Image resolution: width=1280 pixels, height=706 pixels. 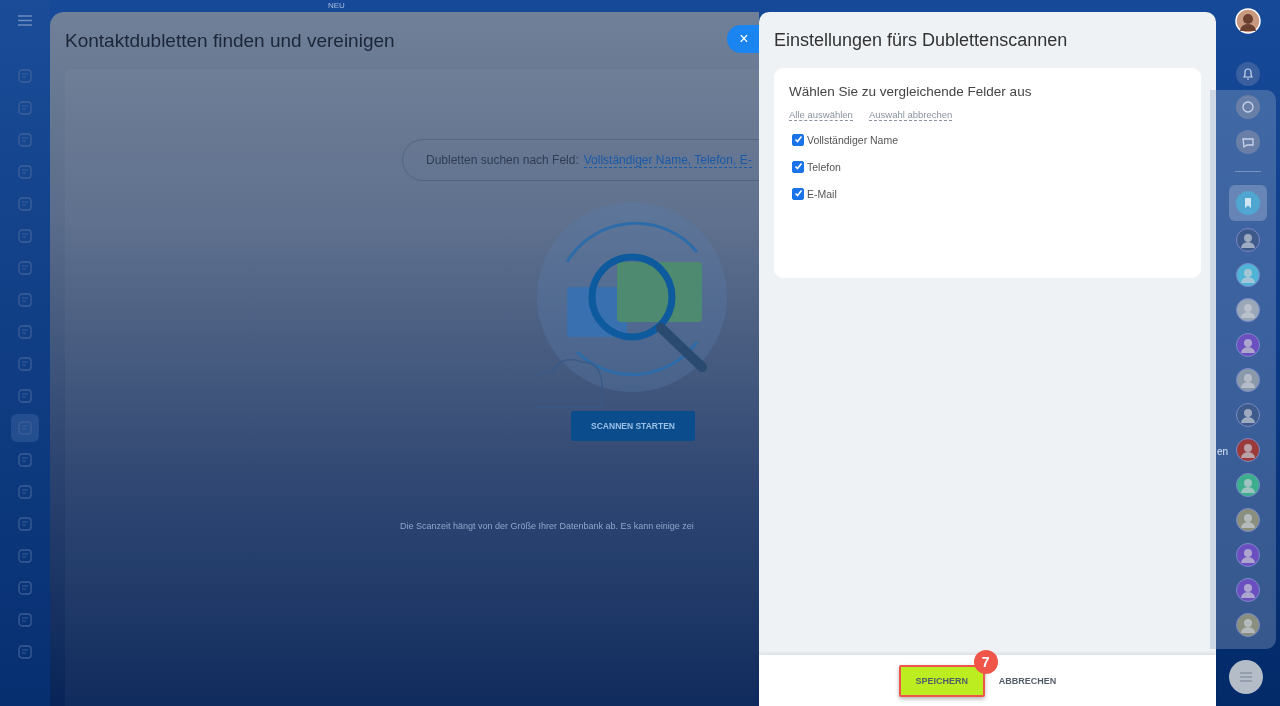 I want to click on select-link: Alle auswählen, so click(x=821, y=115).